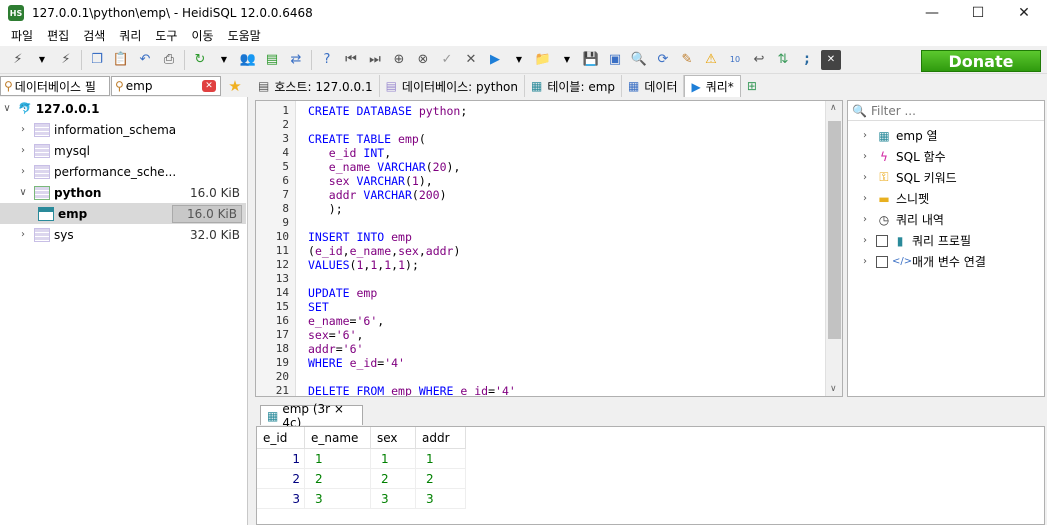 The height and width of the screenshot is (525, 1047). Describe the element at coordinates (22, 36) in the screenshot. I see `menu-file: 파일` at that location.